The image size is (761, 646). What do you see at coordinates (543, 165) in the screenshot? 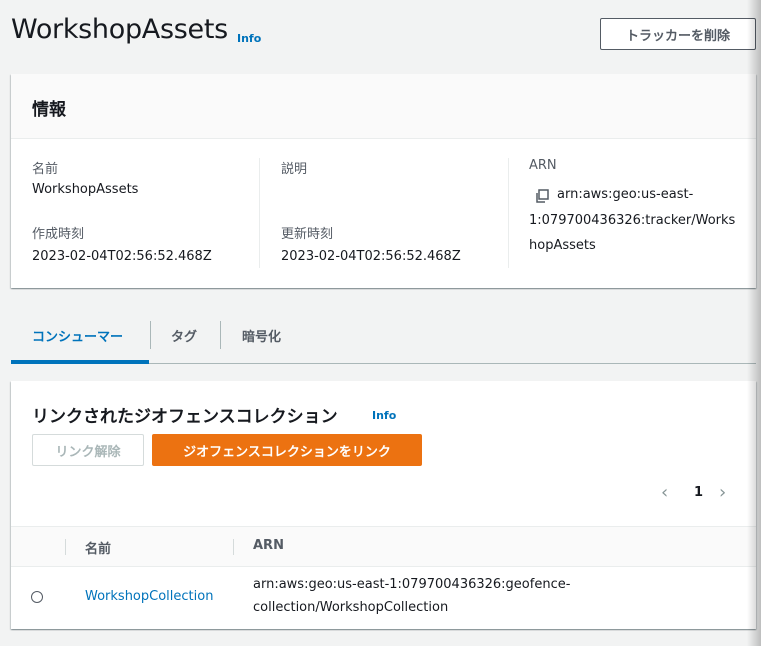
I see `arn-label: ARN` at bounding box center [543, 165].